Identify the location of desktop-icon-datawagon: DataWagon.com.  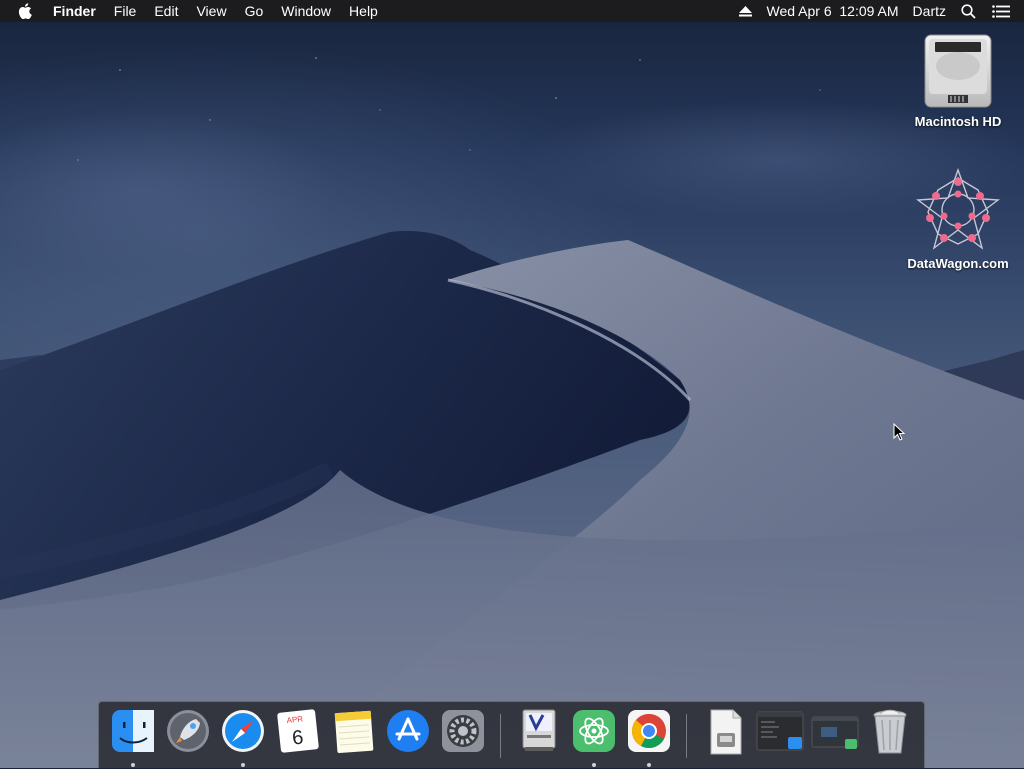
(958, 219).